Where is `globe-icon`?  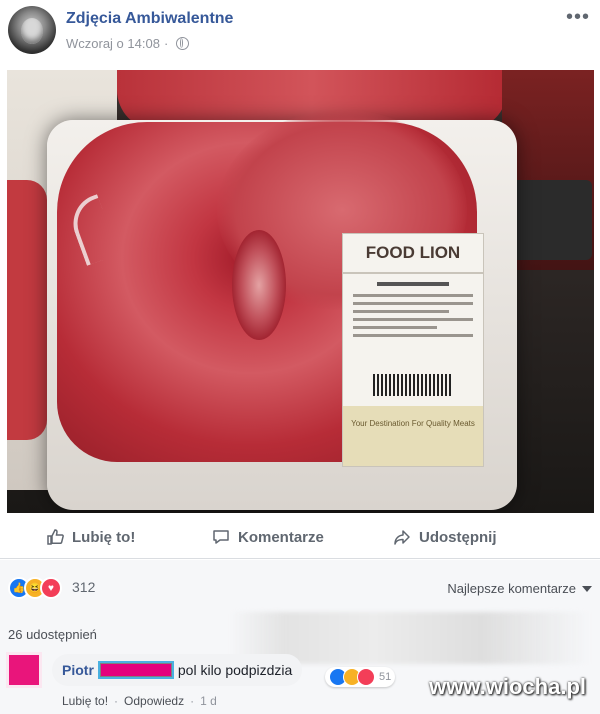 globe-icon is located at coordinates (183, 43).